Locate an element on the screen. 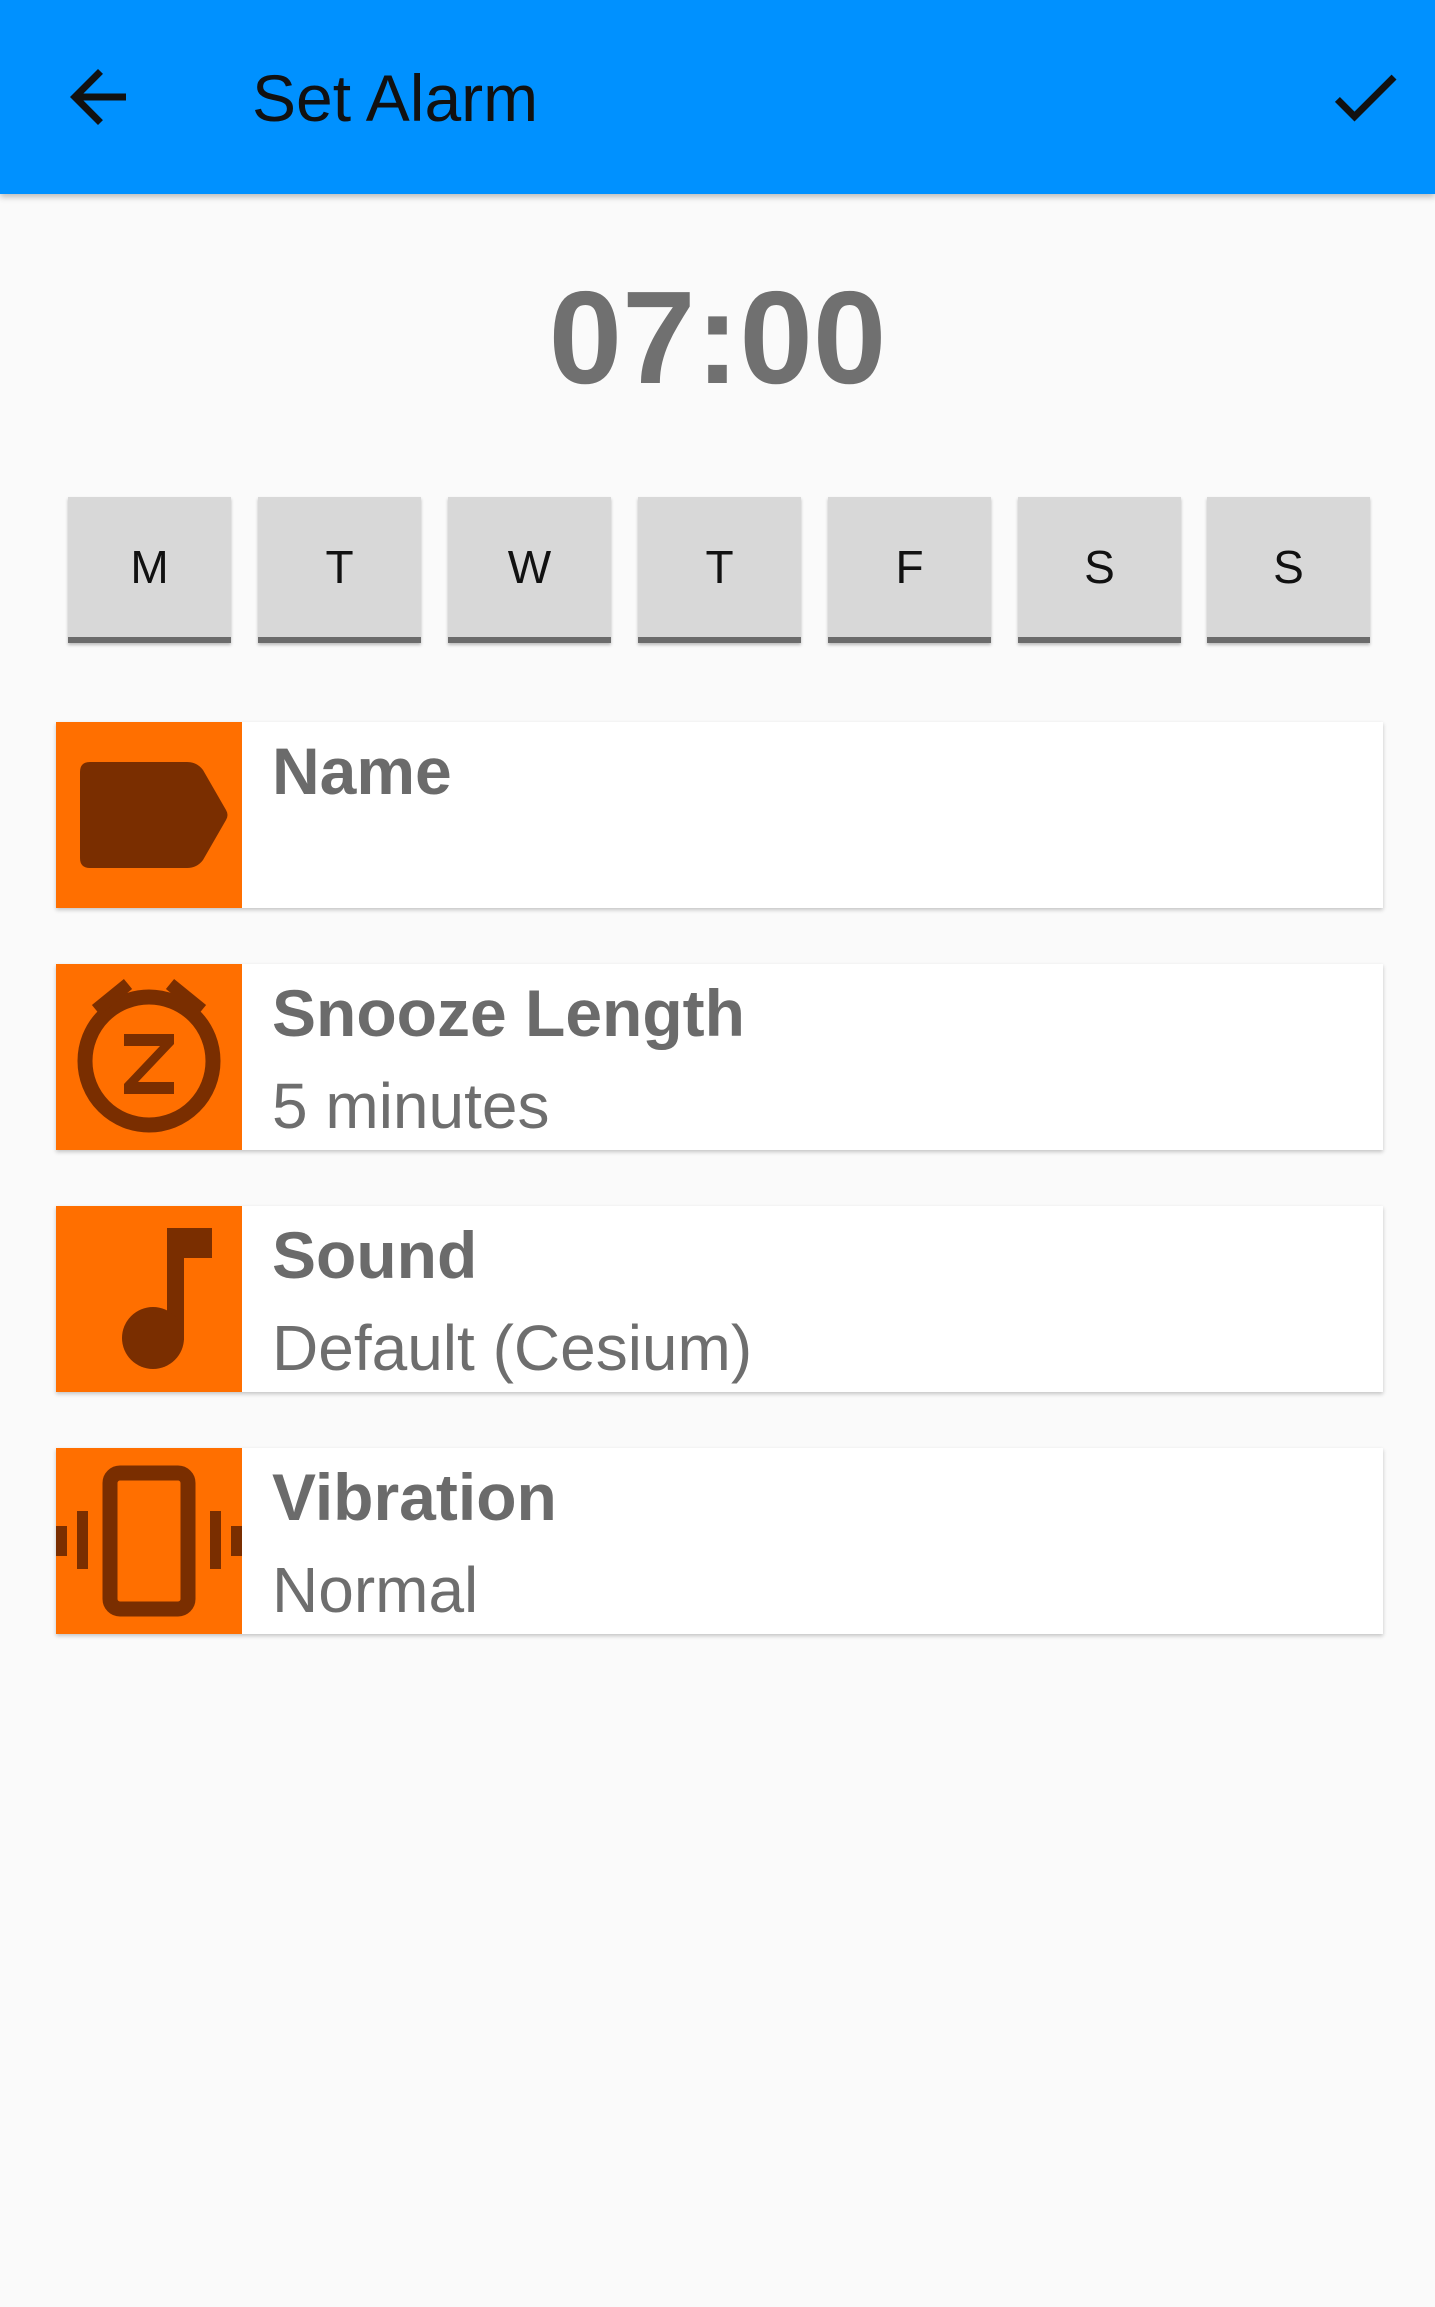  day-toggle-thursday: T is located at coordinates (719, 570).